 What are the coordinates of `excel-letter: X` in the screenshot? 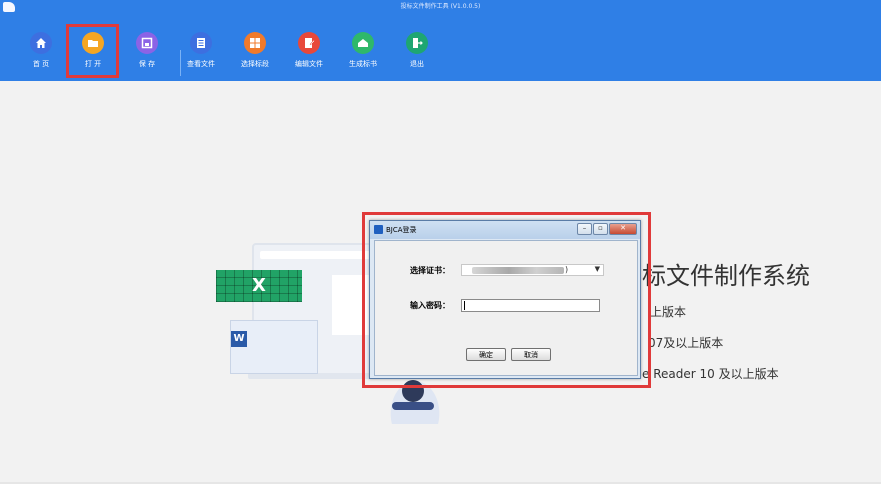 It's located at (259, 285).